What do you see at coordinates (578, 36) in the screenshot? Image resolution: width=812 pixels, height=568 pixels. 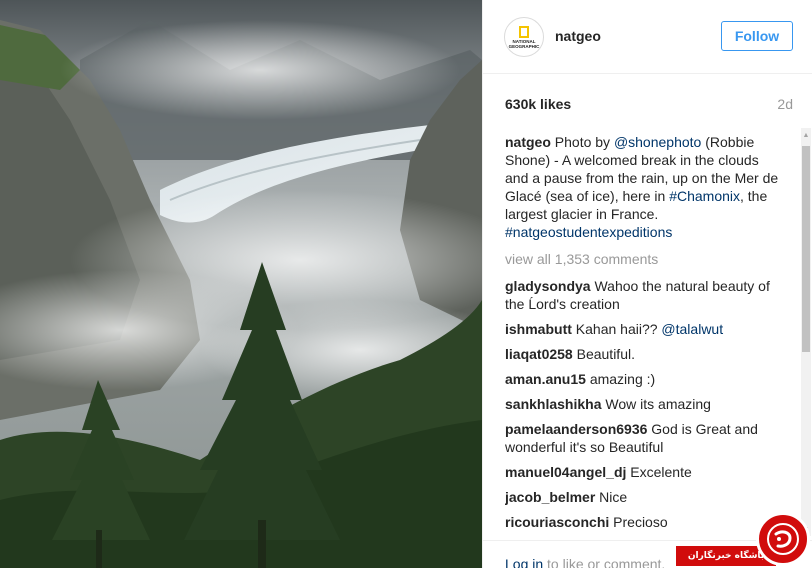 I see `post-username: natgeo` at bounding box center [578, 36].